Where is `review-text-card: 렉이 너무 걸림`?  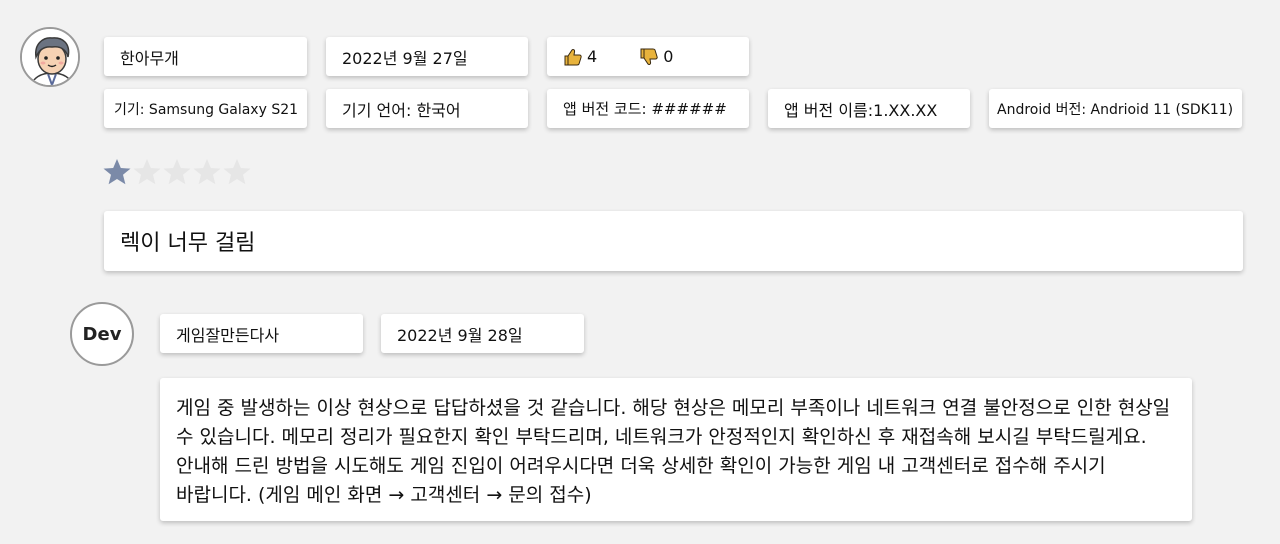
review-text-card: 렉이 너무 걸림 is located at coordinates (673, 241).